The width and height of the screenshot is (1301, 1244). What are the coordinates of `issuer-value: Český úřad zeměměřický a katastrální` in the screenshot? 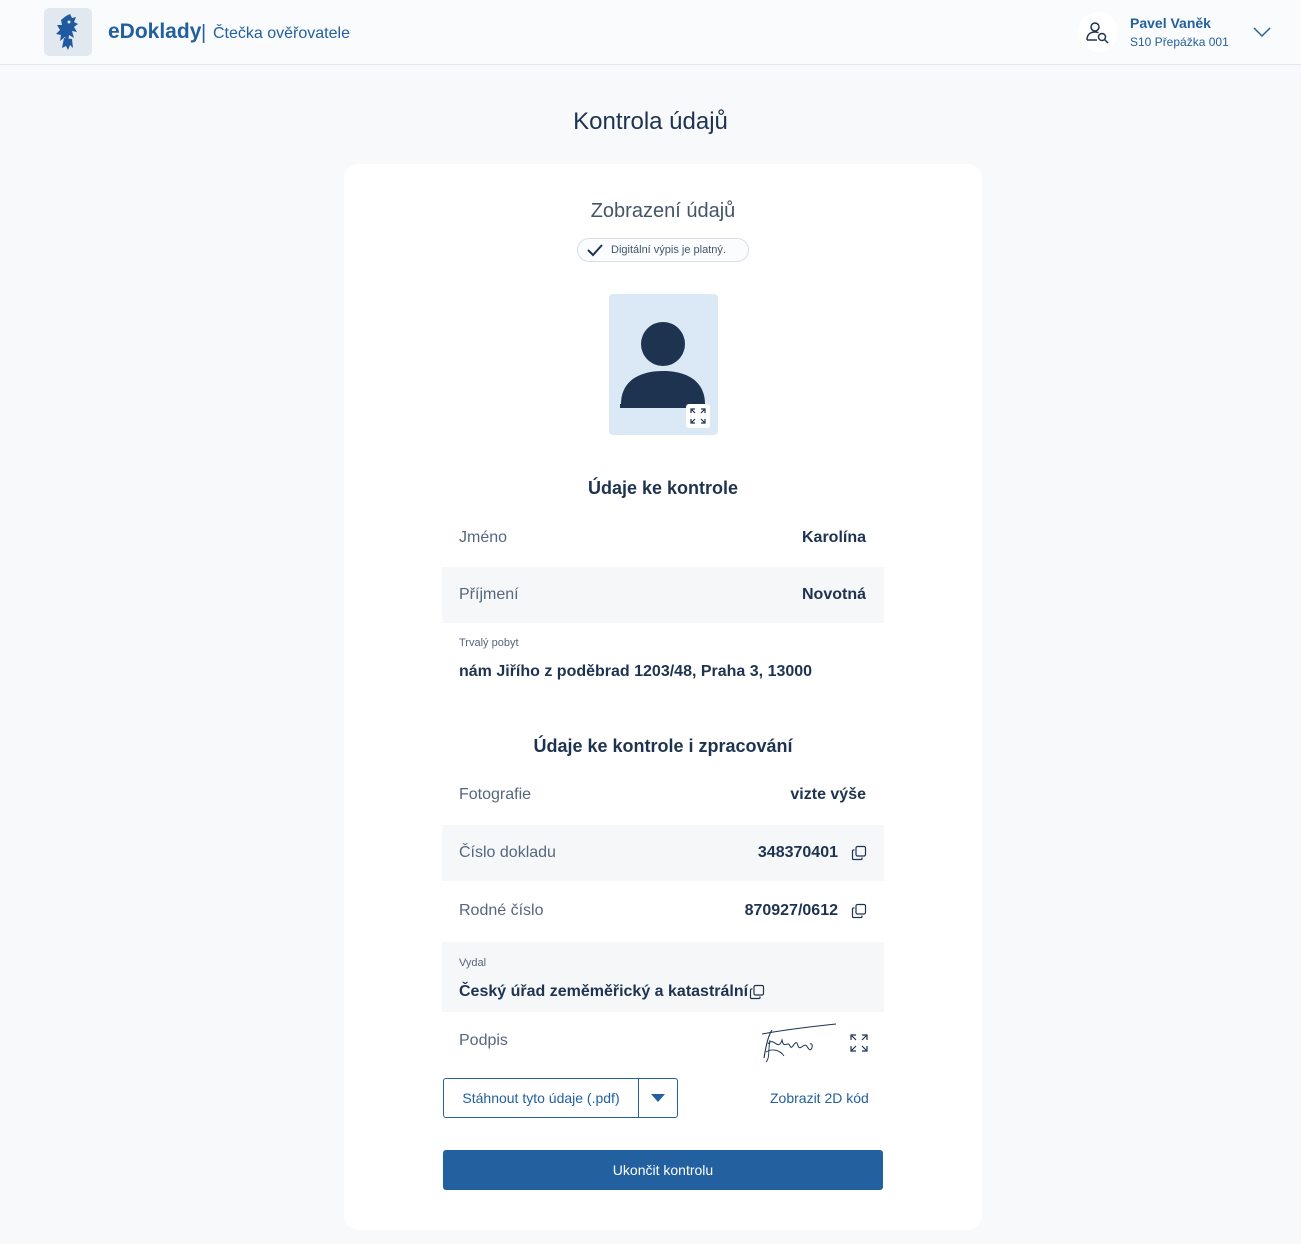 It's located at (604, 991).